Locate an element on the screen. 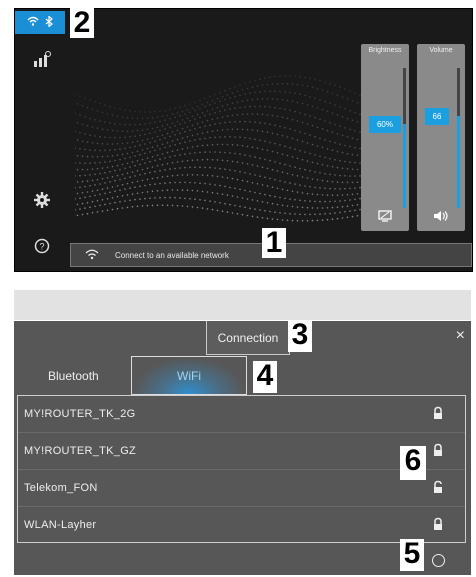 This screenshot has width=476, height=577. callout-5: 5 is located at coordinates (412, 555).